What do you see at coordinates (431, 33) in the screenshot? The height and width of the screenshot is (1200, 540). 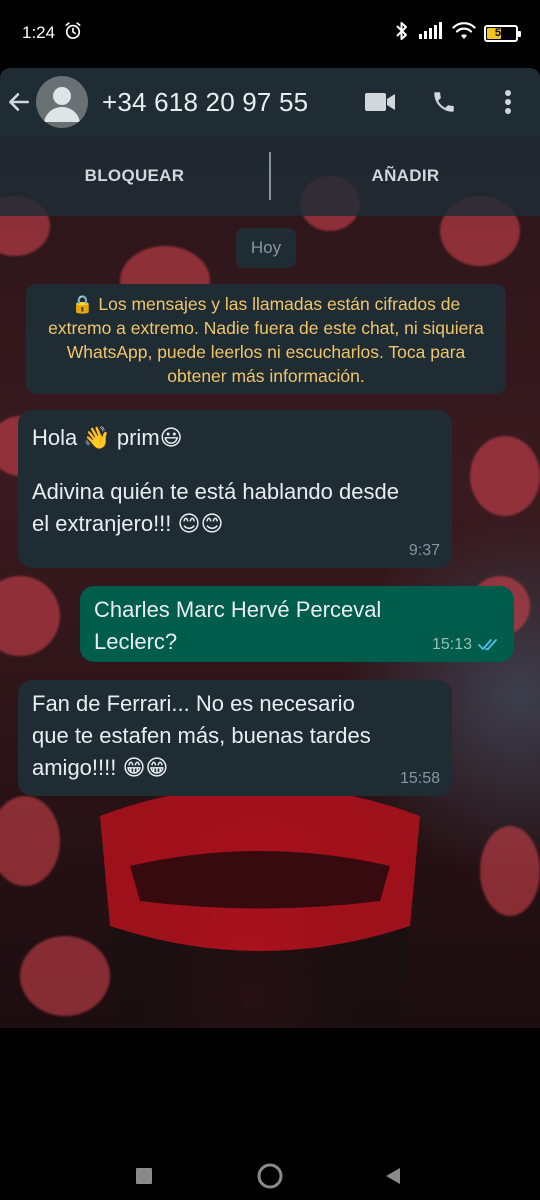 I see `signal-icon` at bounding box center [431, 33].